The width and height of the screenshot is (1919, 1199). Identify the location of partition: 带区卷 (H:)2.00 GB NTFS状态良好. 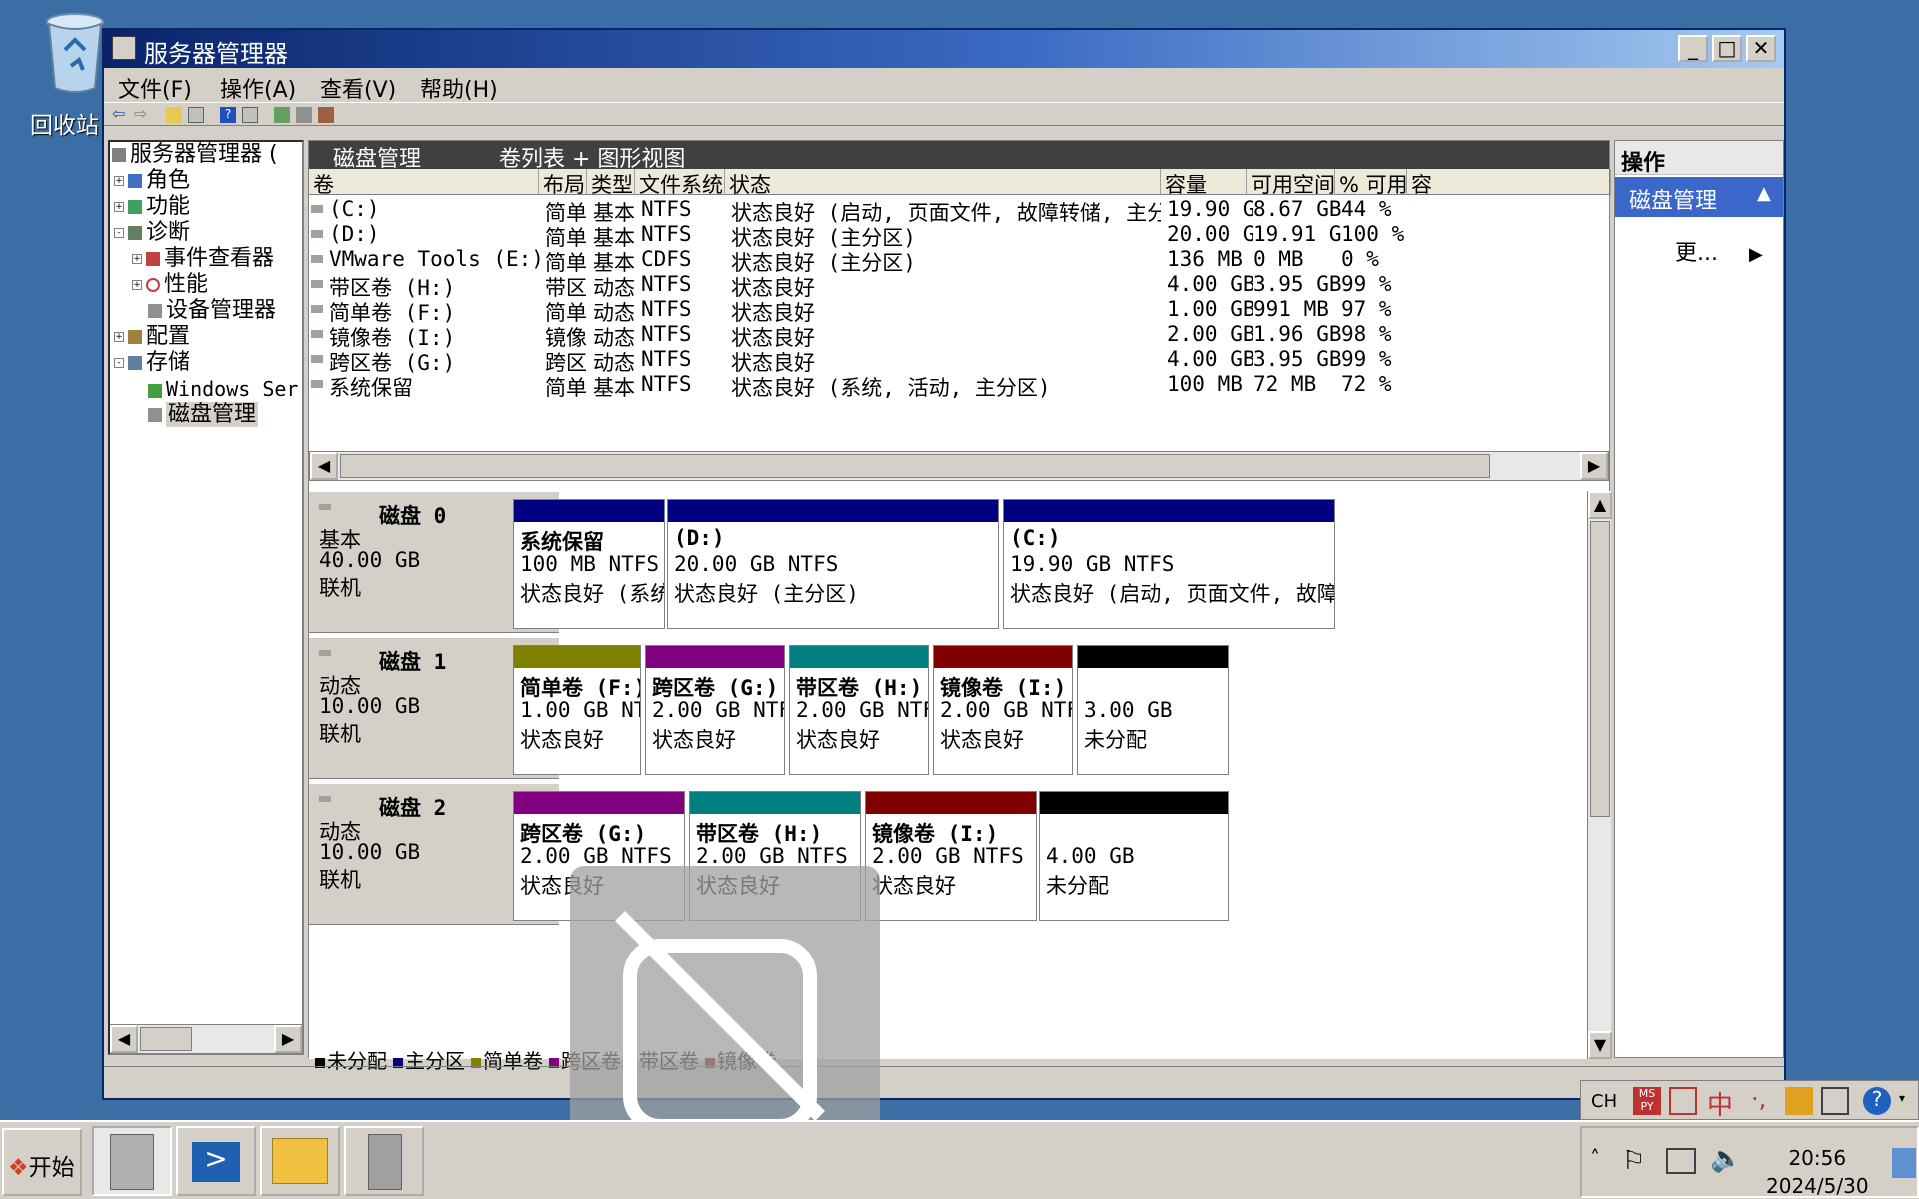
(859, 710).